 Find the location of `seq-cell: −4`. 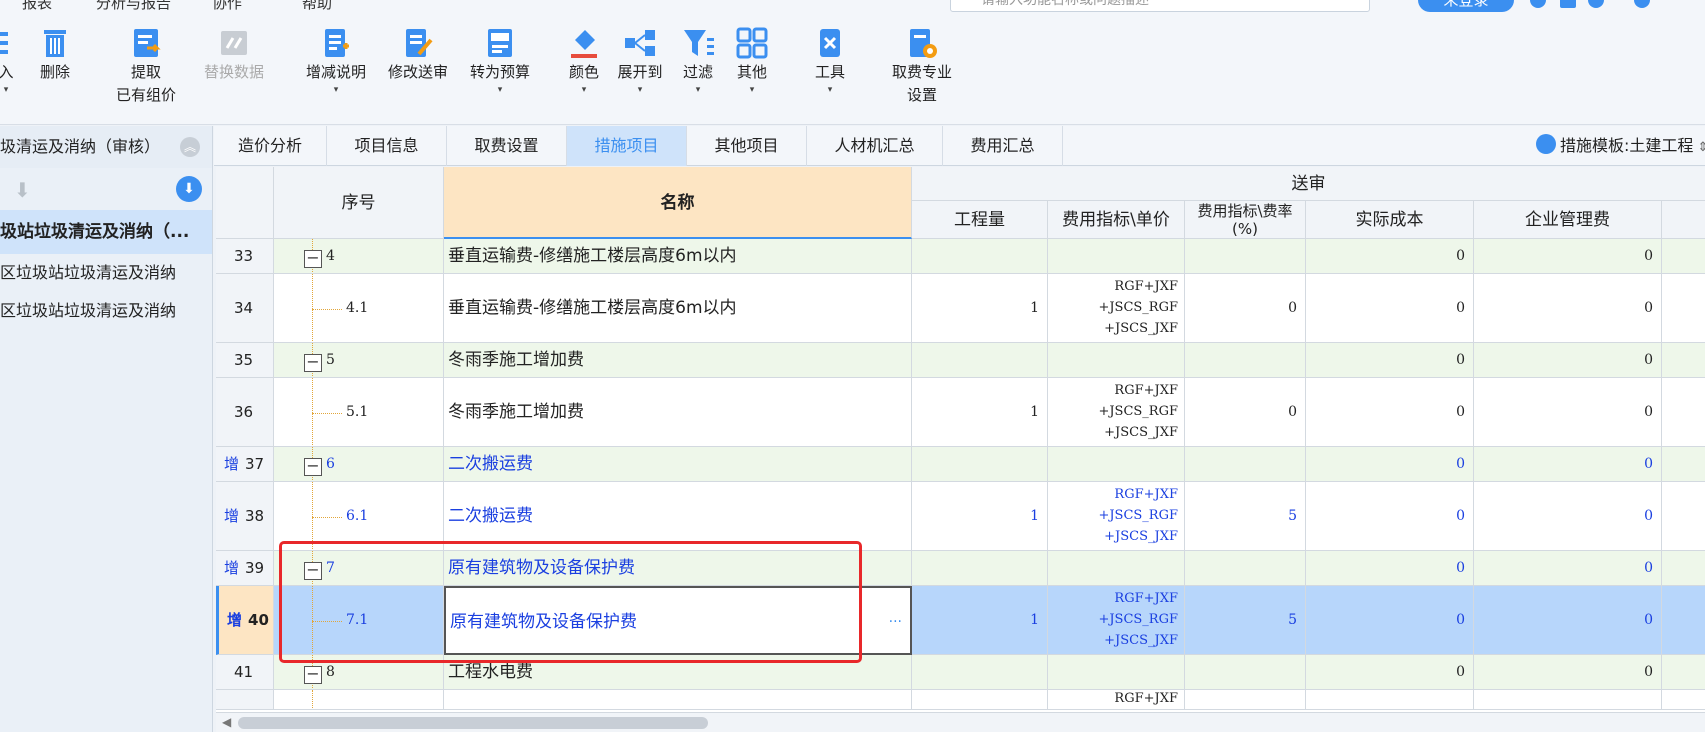

seq-cell: −4 is located at coordinates (359, 256).